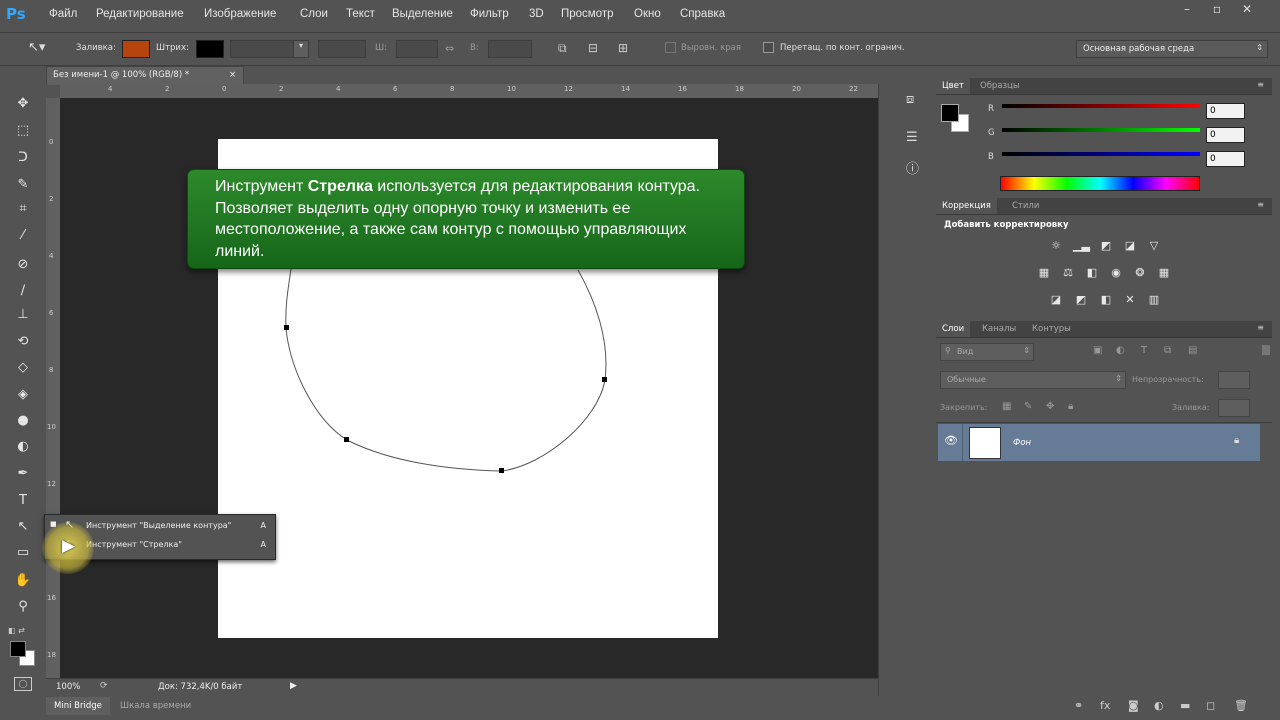 Image resolution: width=1280 pixels, height=720 pixels. What do you see at coordinates (1078, 705) in the screenshot?
I see `link-layers-icon: ⚭` at bounding box center [1078, 705].